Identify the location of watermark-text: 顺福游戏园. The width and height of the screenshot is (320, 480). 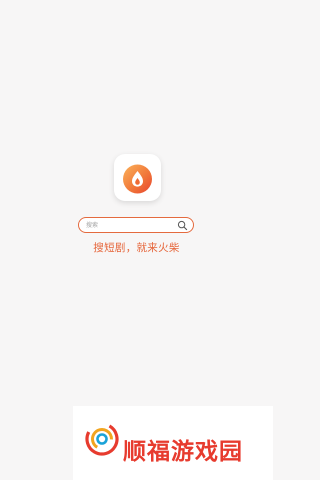
(183, 452).